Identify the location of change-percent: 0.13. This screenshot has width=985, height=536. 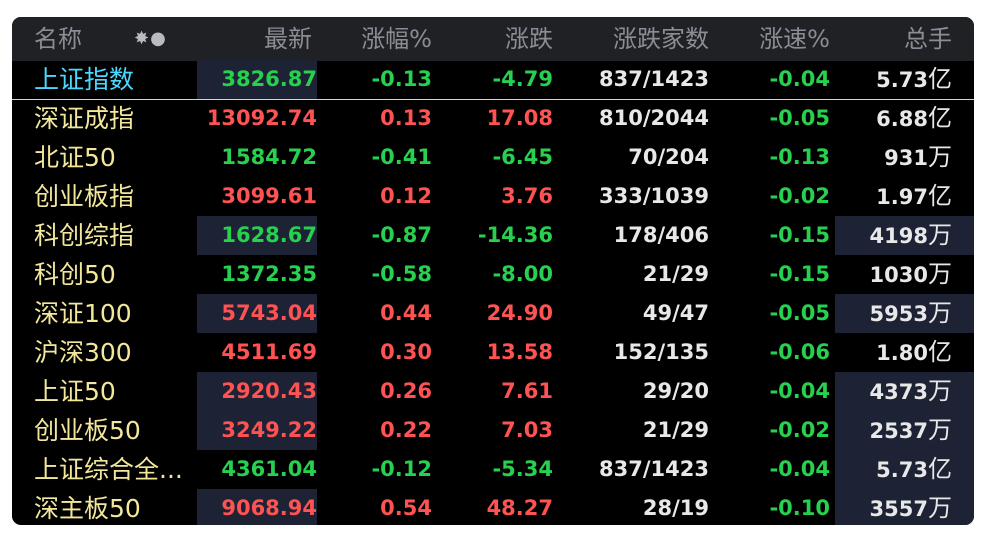
(406, 118).